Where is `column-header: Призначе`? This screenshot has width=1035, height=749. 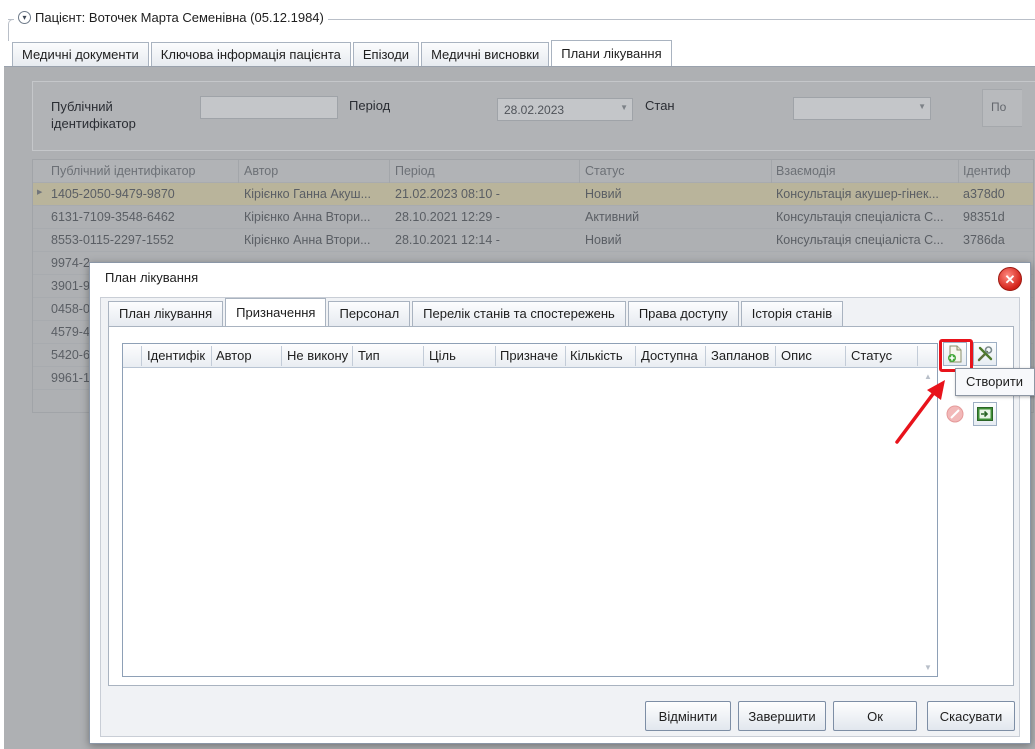 column-header: Призначе is located at coordinates (532, 355).